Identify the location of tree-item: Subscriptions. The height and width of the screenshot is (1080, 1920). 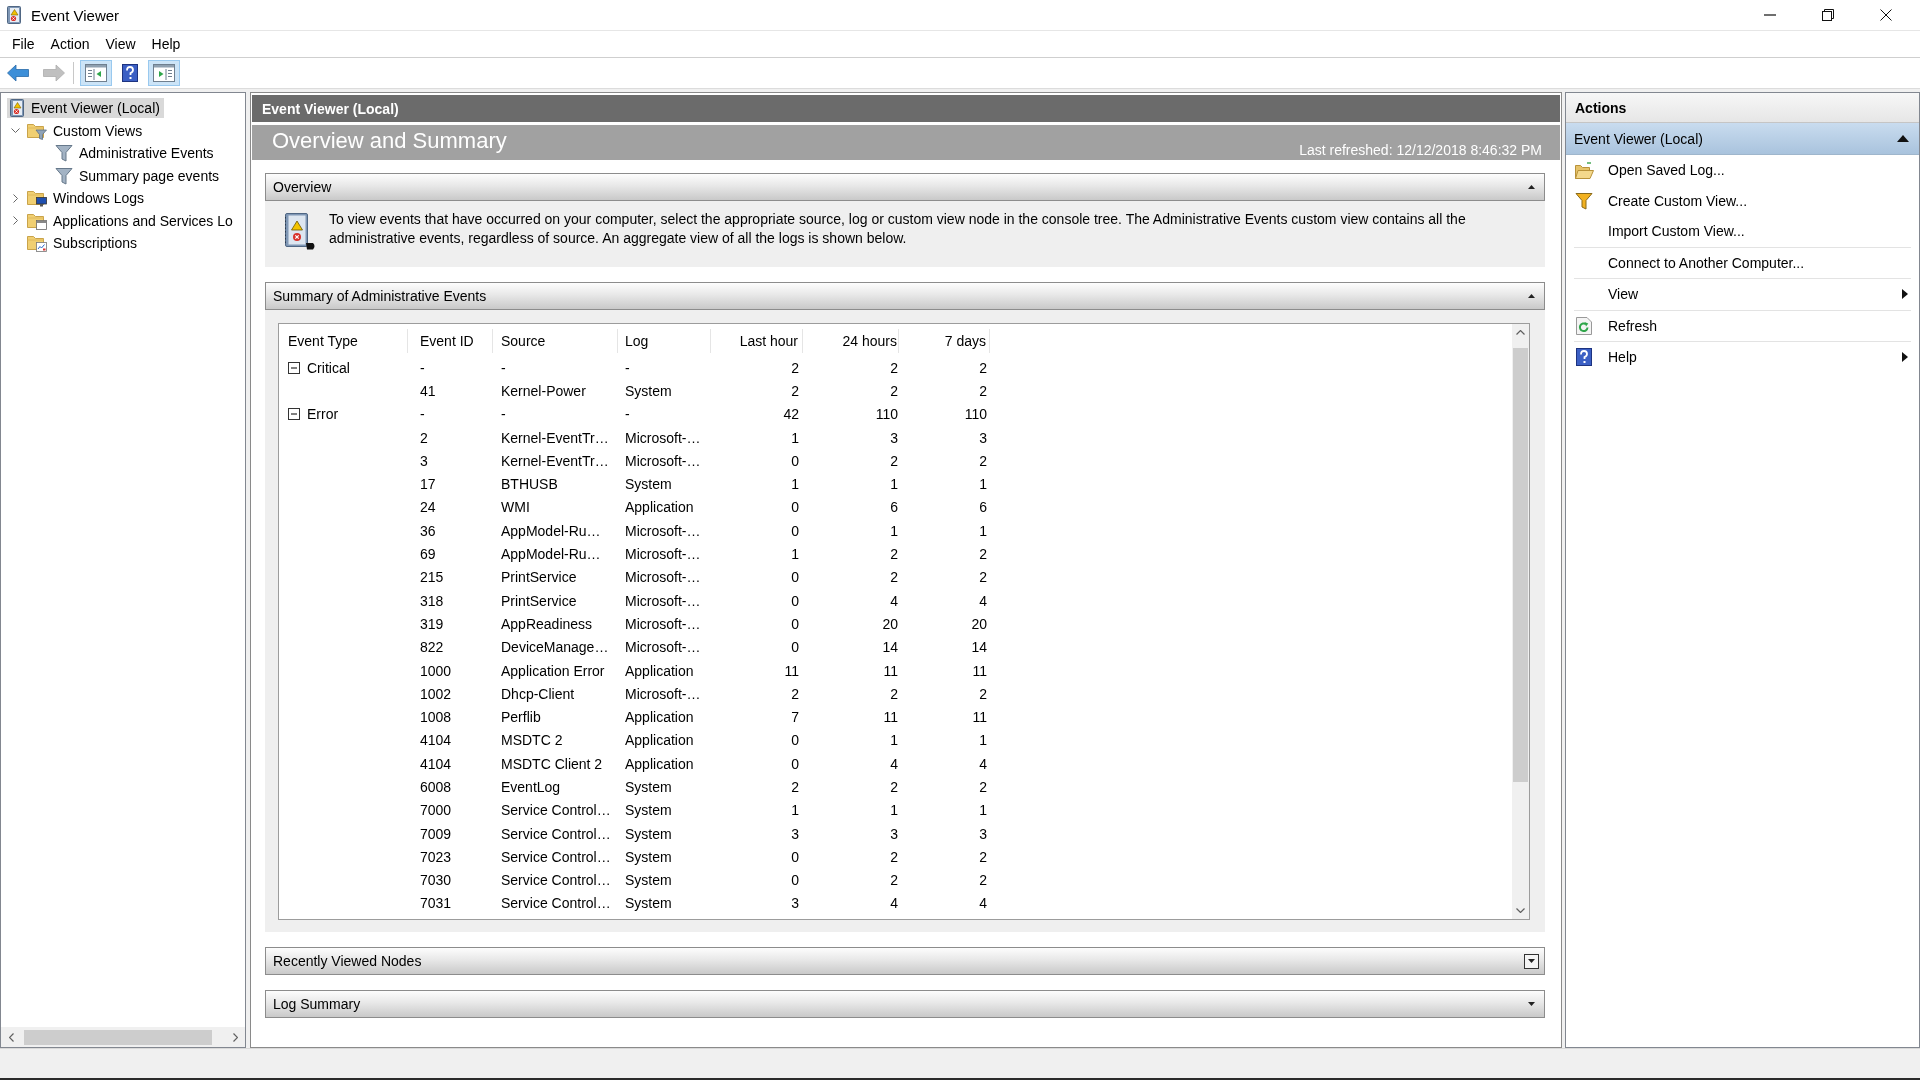
(83, 243).